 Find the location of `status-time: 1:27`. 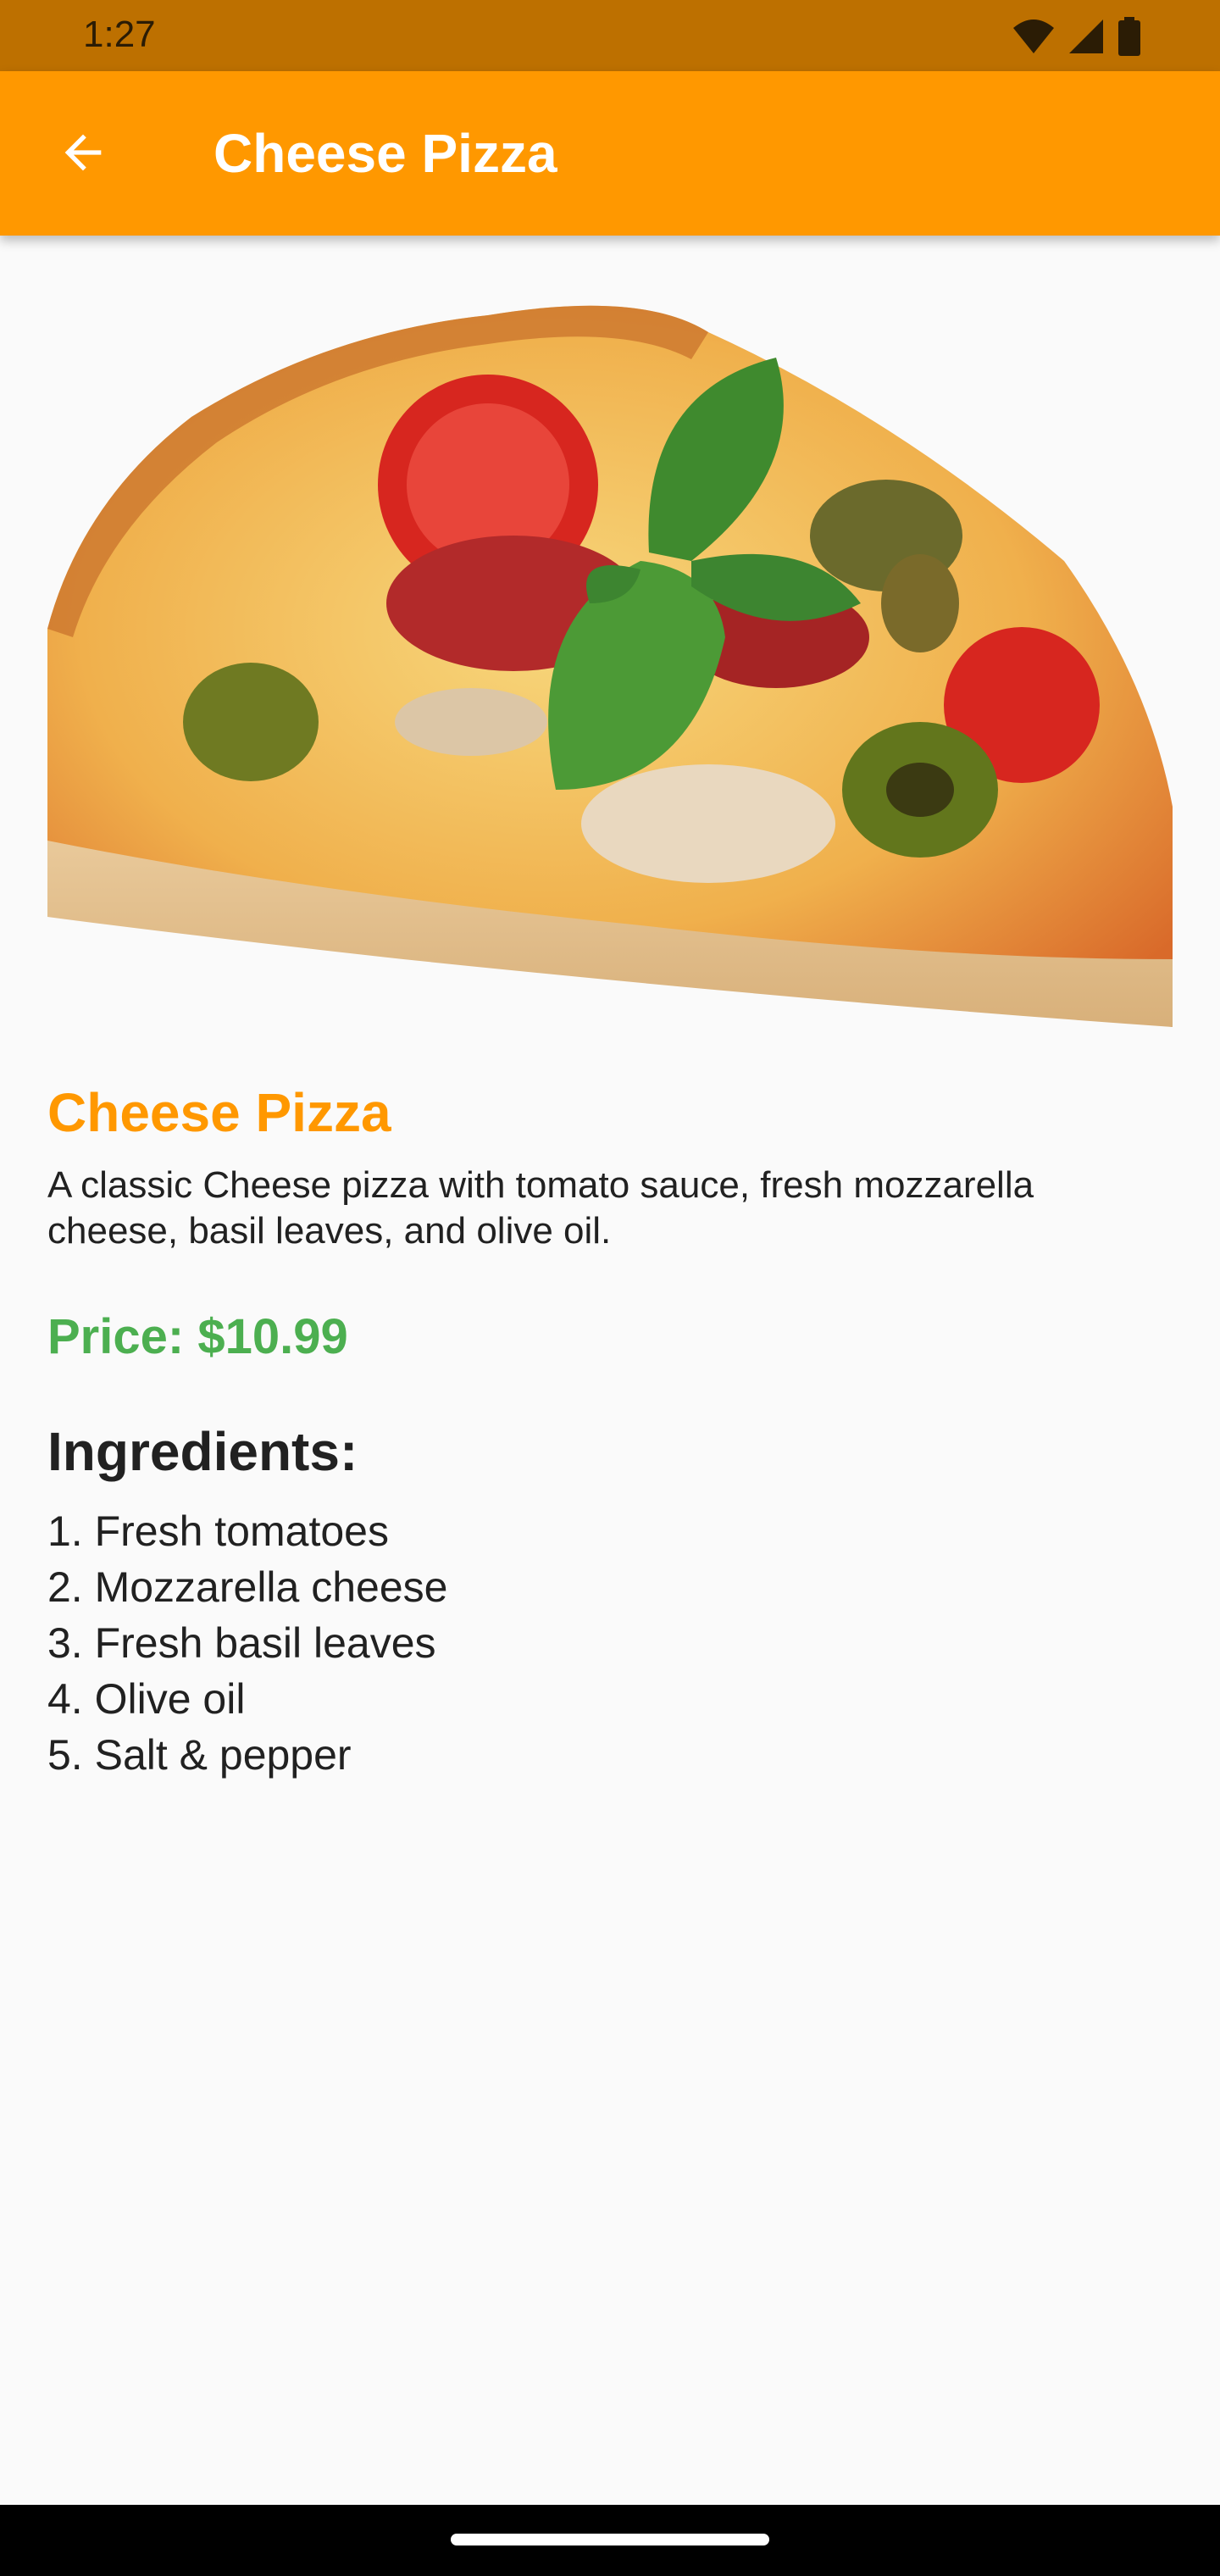

status-time: 1:27 is located at coordinates (119, 34).